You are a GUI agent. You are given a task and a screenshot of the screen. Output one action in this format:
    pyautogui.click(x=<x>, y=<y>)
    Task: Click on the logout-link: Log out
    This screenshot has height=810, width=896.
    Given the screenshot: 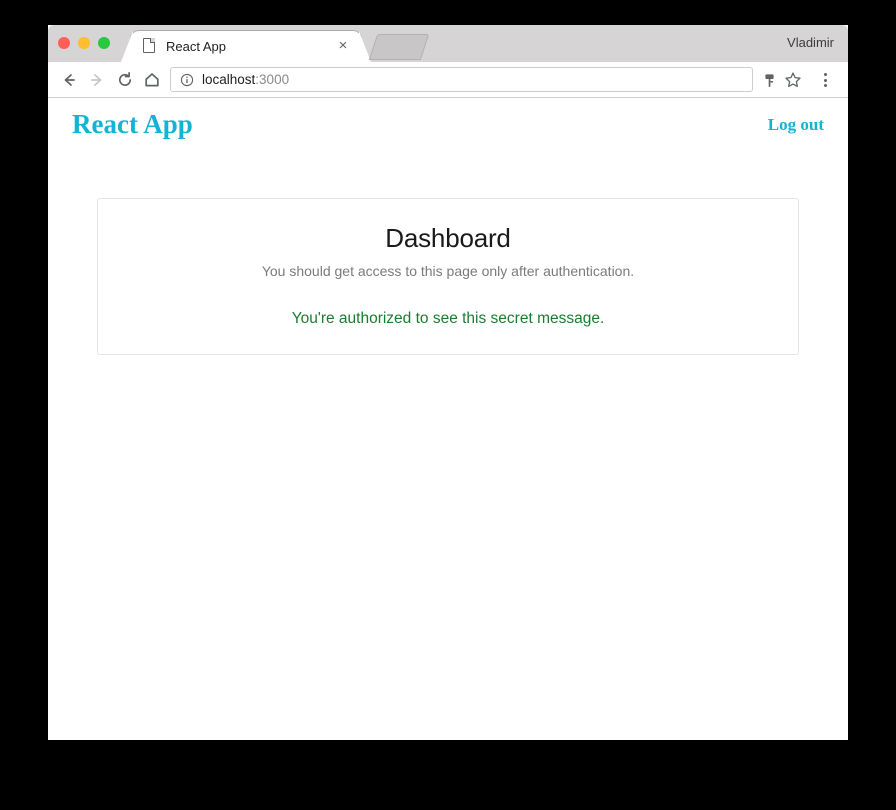 What is the action you would take?
    pyautogui.click(x=796, y=125)
    